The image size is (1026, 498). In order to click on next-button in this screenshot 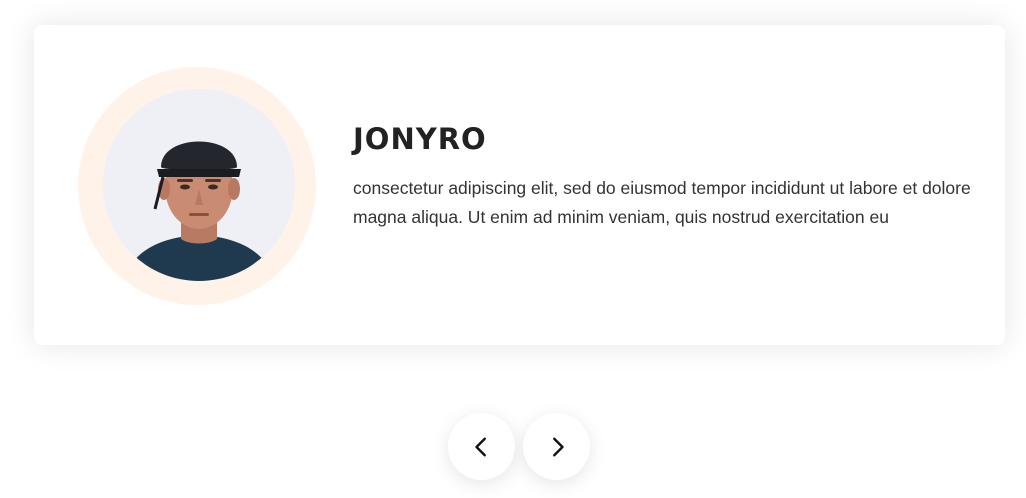, I will do `click(556, 446)`.